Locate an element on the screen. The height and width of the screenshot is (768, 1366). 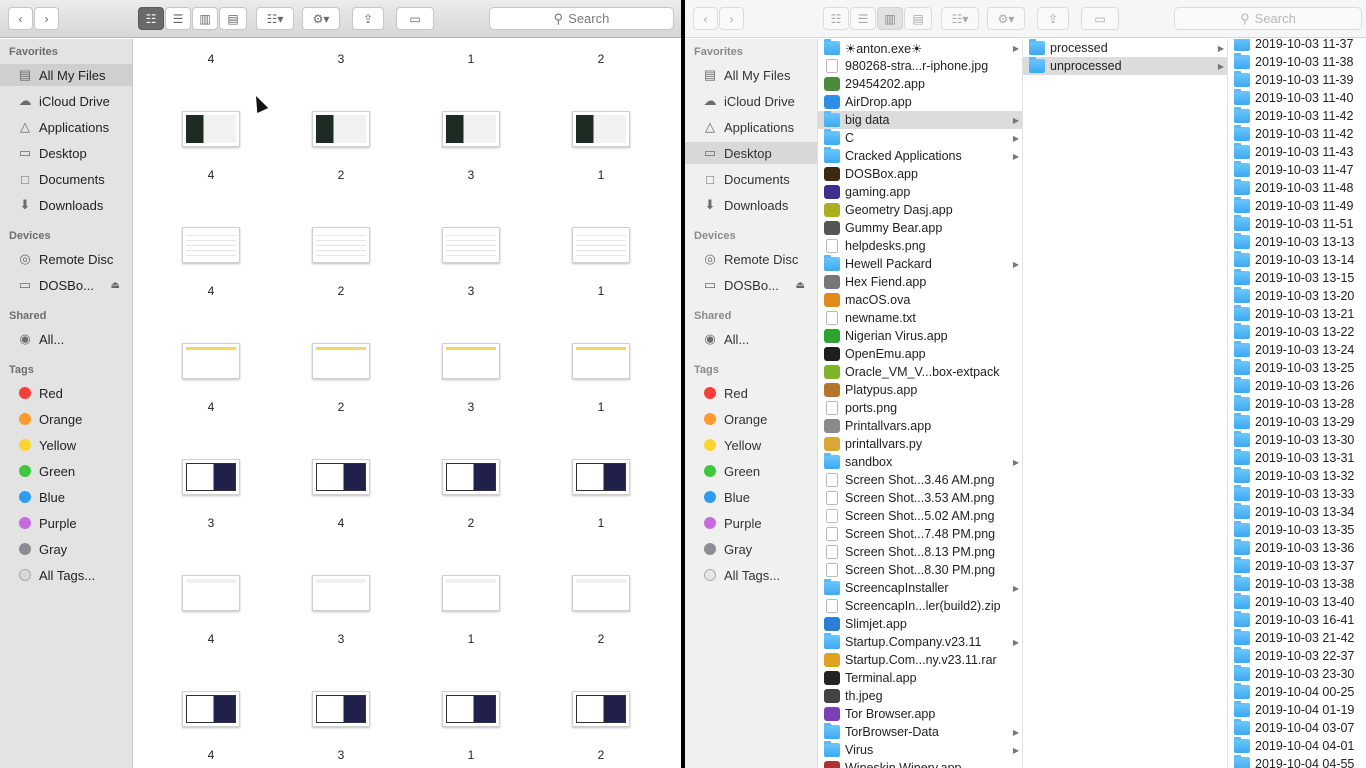
file-row-screen-shot-8-30-pm-png: Screen Shot...8.30 PM.png is located at coordinates (920, 570).